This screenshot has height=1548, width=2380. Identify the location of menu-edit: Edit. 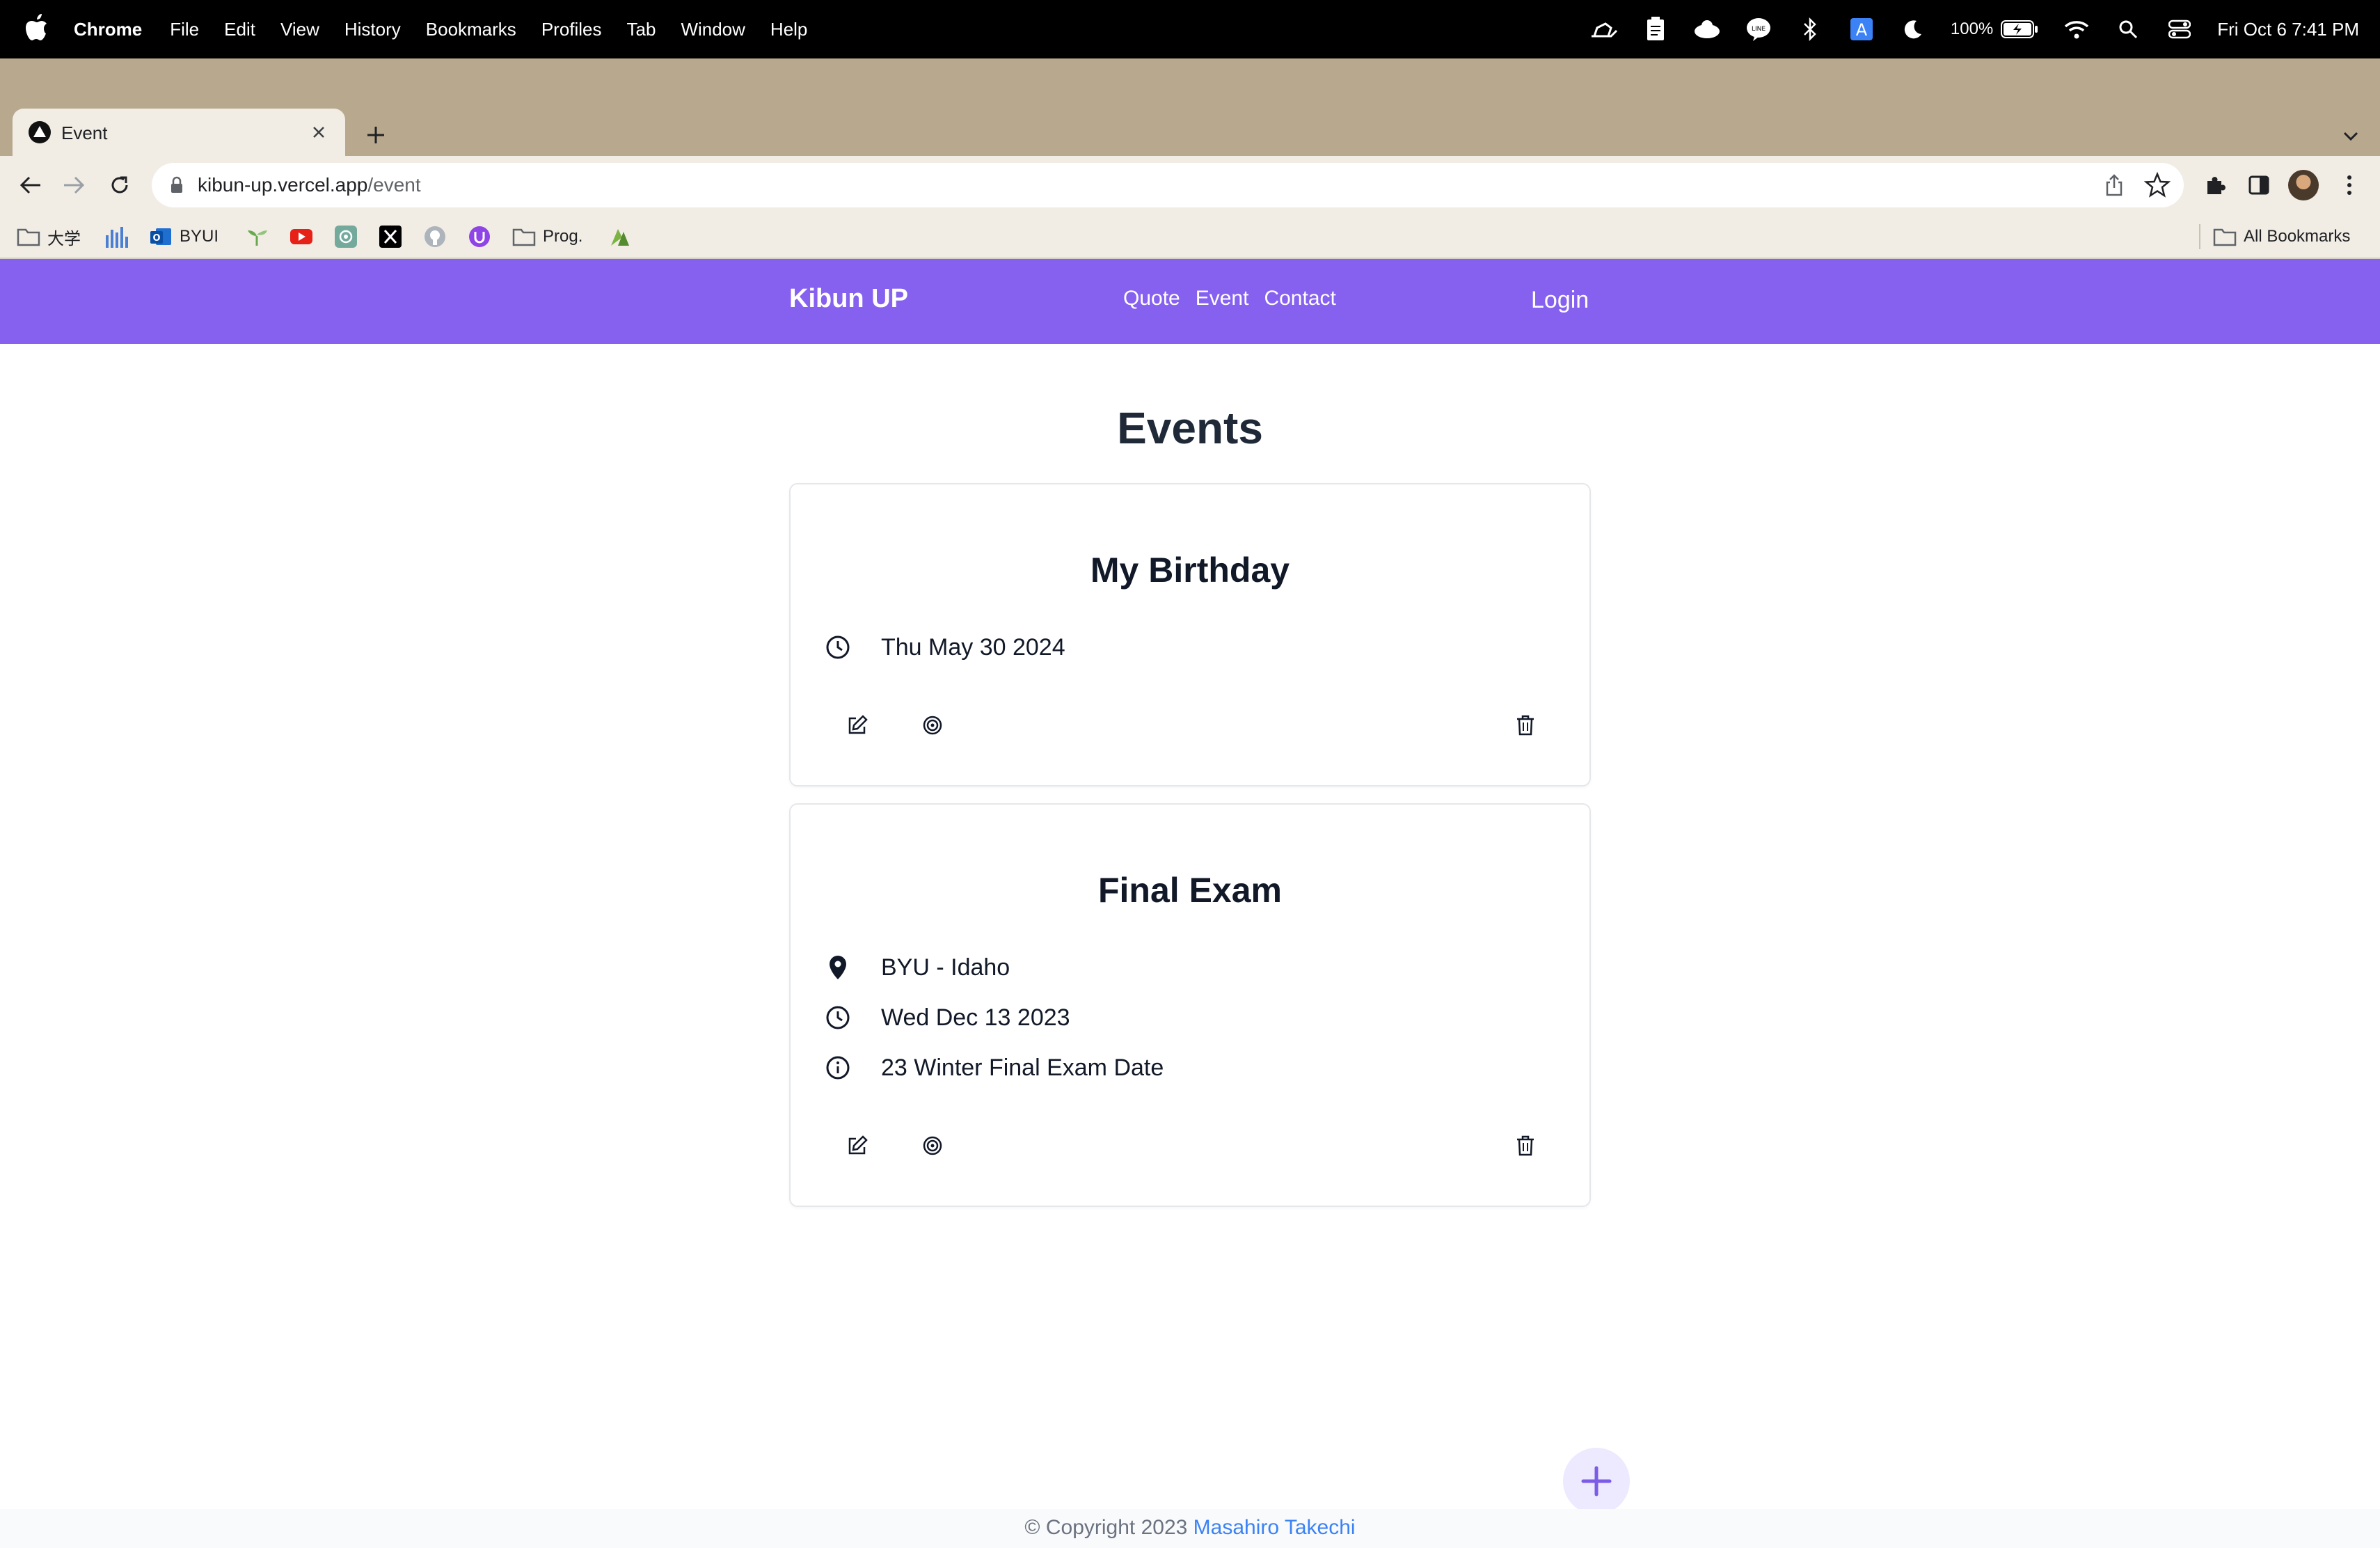
(239, 29).